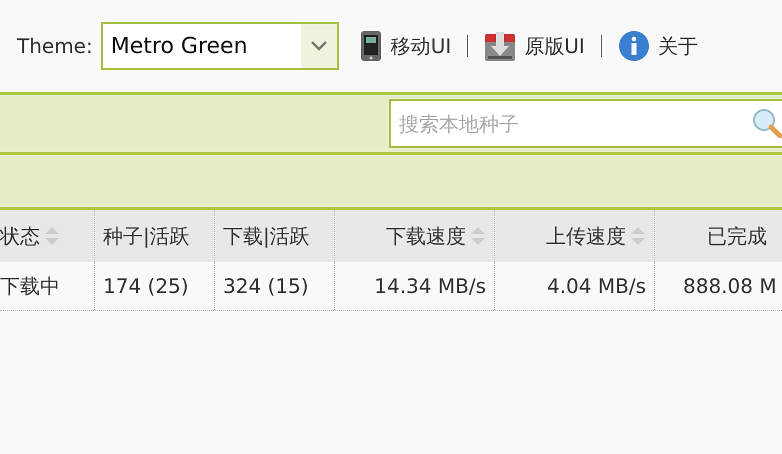 This screenshot has width=782, height=454. I want to click on phone-icon, so click(370, 46).